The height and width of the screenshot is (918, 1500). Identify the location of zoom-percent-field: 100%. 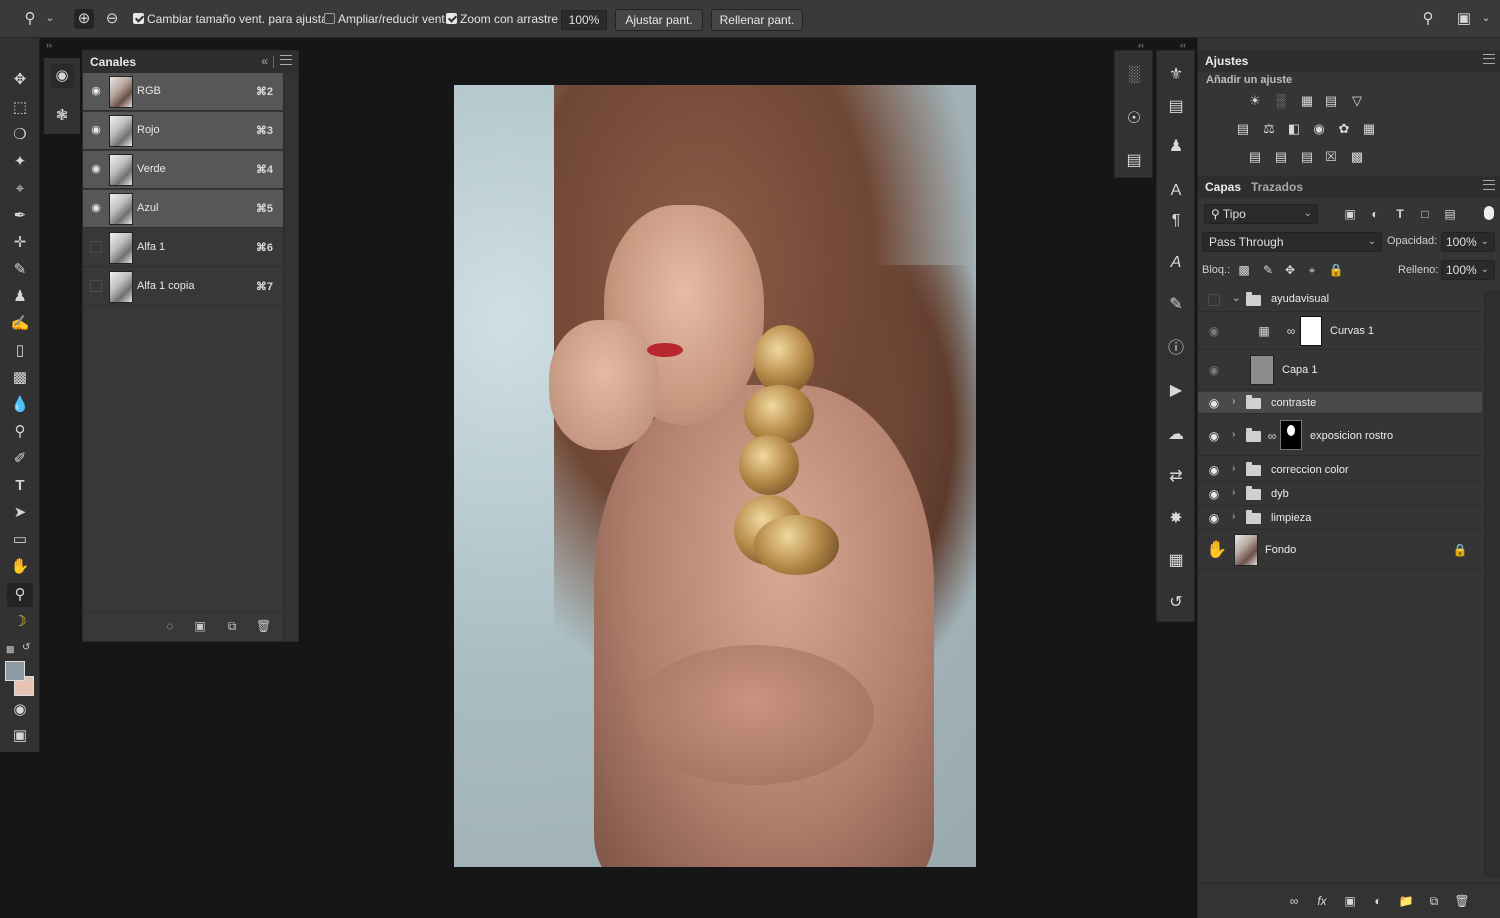
(584, 20).